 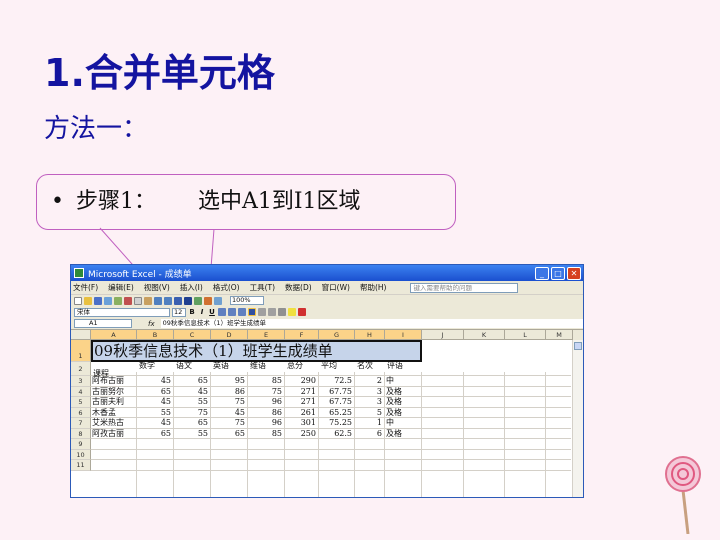 I want to click on column-header-H: H, so click(x=370, y=335).